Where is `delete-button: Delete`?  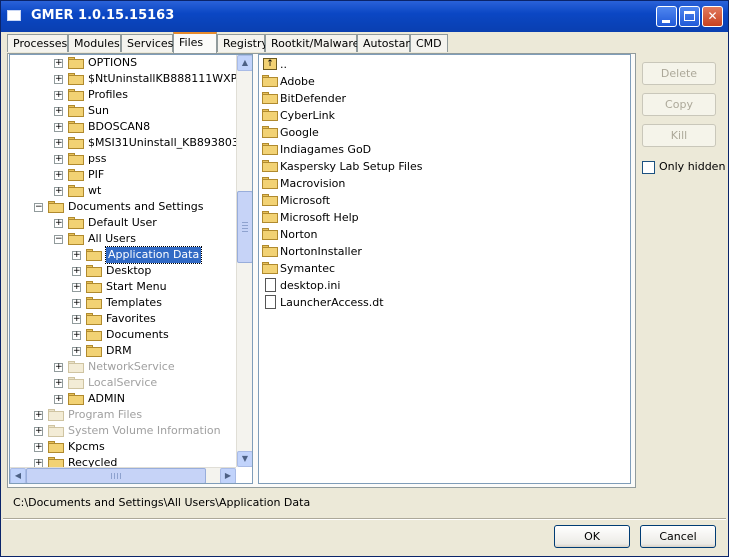 delete-button: Delete is located at coordinates (679, 73).